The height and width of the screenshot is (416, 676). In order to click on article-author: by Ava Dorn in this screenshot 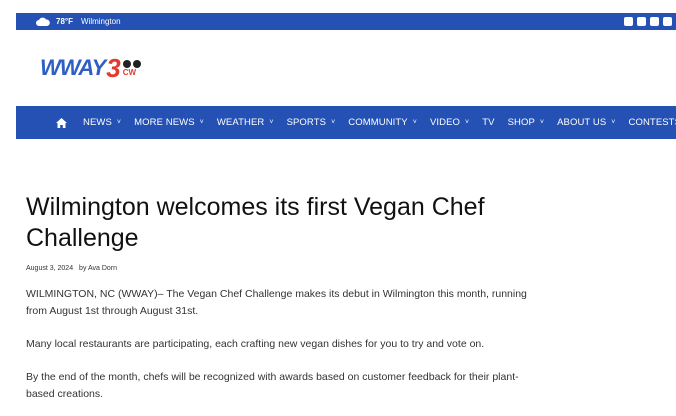, I will do `click(98, 268)`.